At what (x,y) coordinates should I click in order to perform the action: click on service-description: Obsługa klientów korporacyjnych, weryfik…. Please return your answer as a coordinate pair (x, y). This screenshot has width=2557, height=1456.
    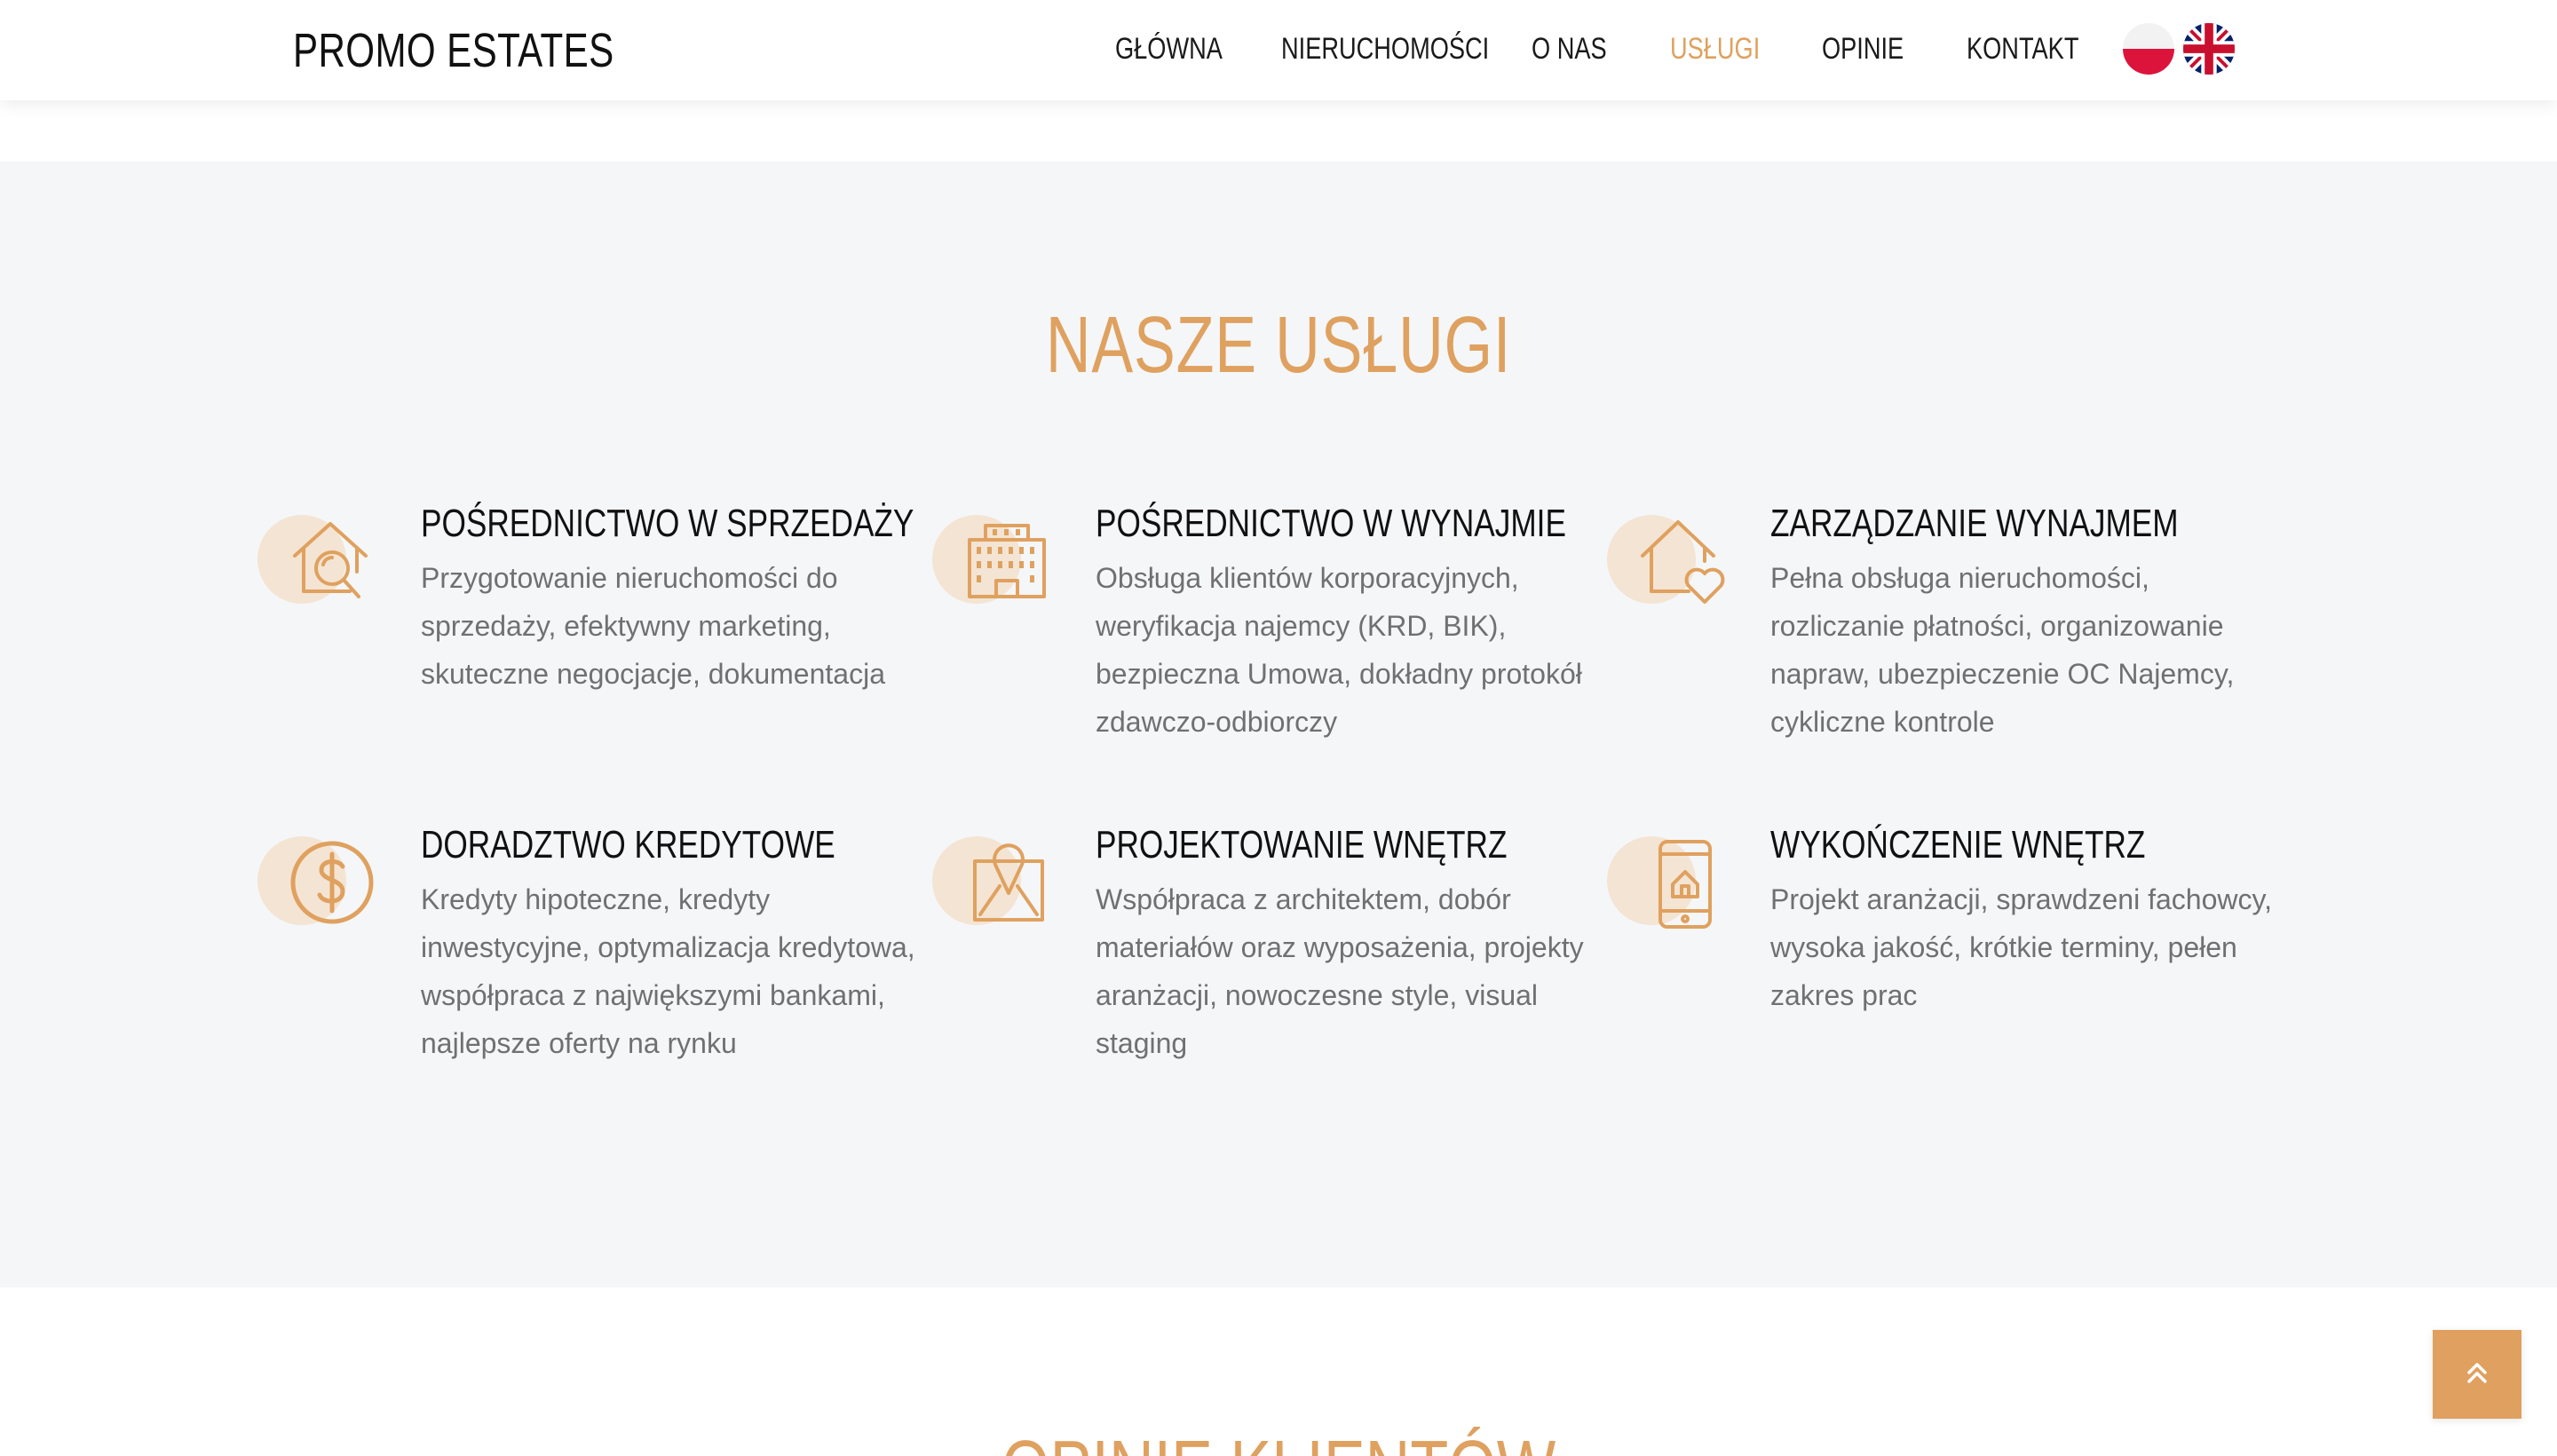
    Looking at the image, I should click on (1339, 650).